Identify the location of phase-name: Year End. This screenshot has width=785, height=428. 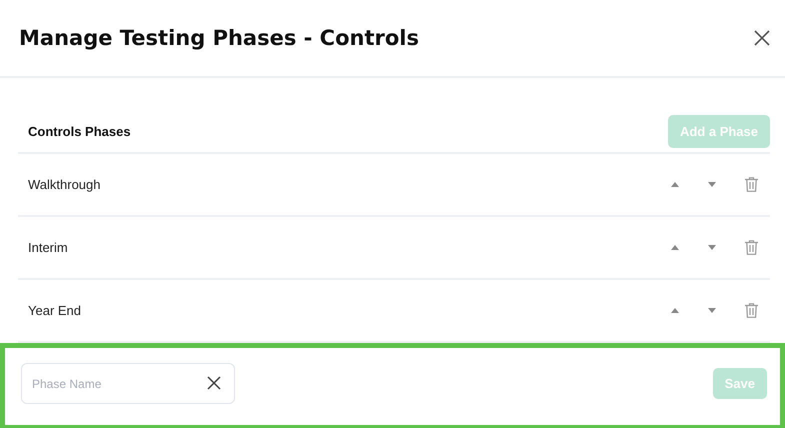
(55, 310).